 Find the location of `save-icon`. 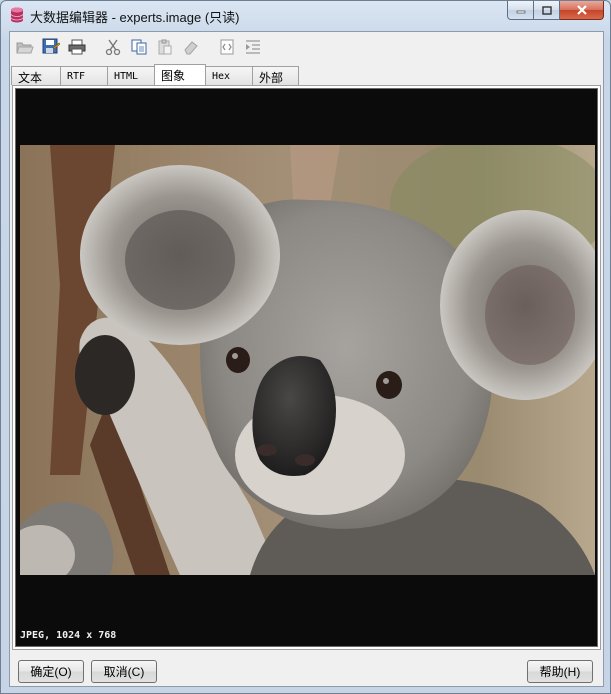

save-icon is located at coordinates (51, 46).